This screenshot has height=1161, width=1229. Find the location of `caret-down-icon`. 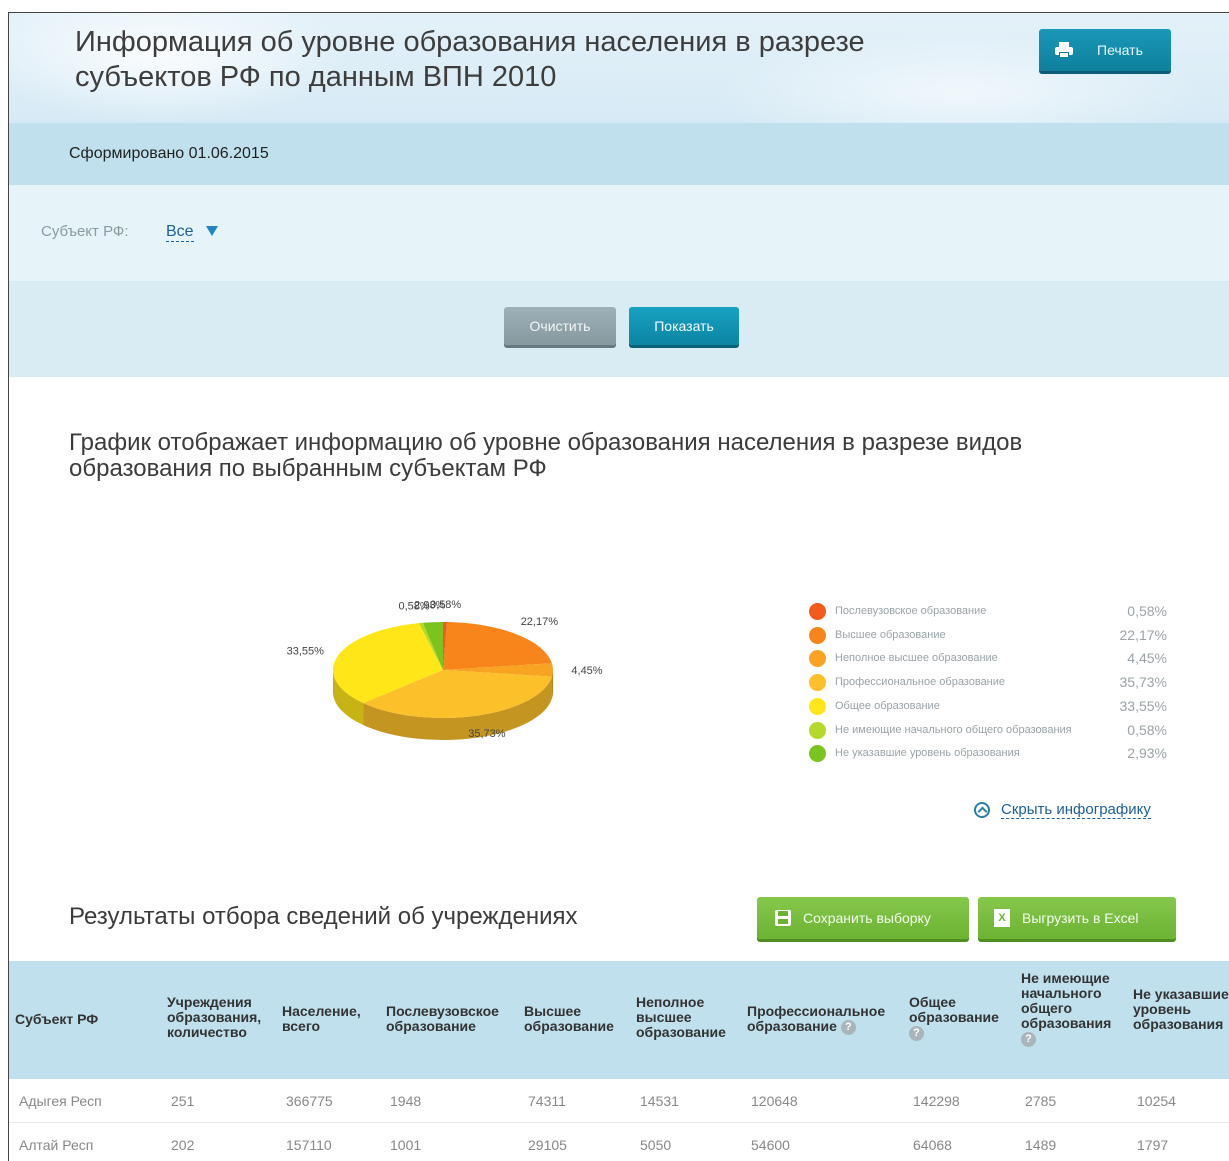

caret-down-icon is located at coordinates (212, 231).